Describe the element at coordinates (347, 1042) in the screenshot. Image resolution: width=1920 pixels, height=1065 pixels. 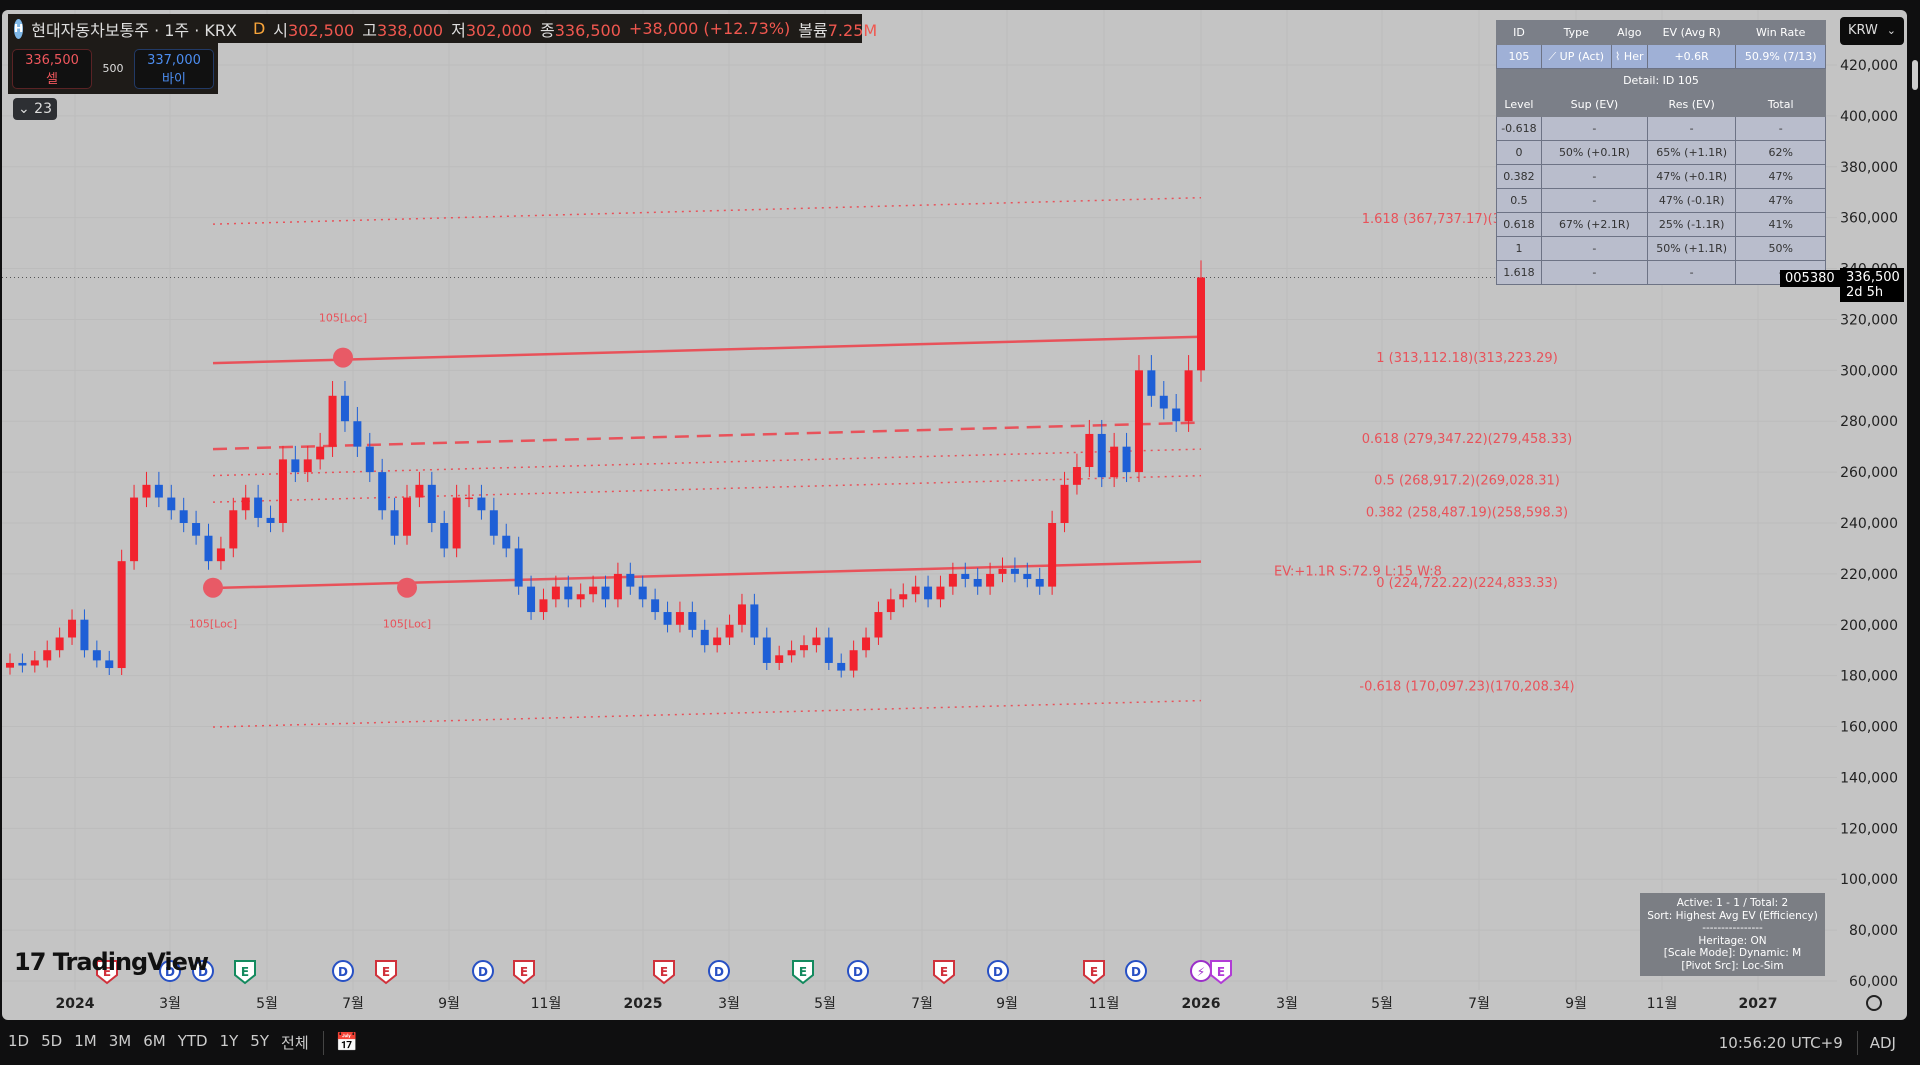
I see `goto-date-icon: 📅` at that location.